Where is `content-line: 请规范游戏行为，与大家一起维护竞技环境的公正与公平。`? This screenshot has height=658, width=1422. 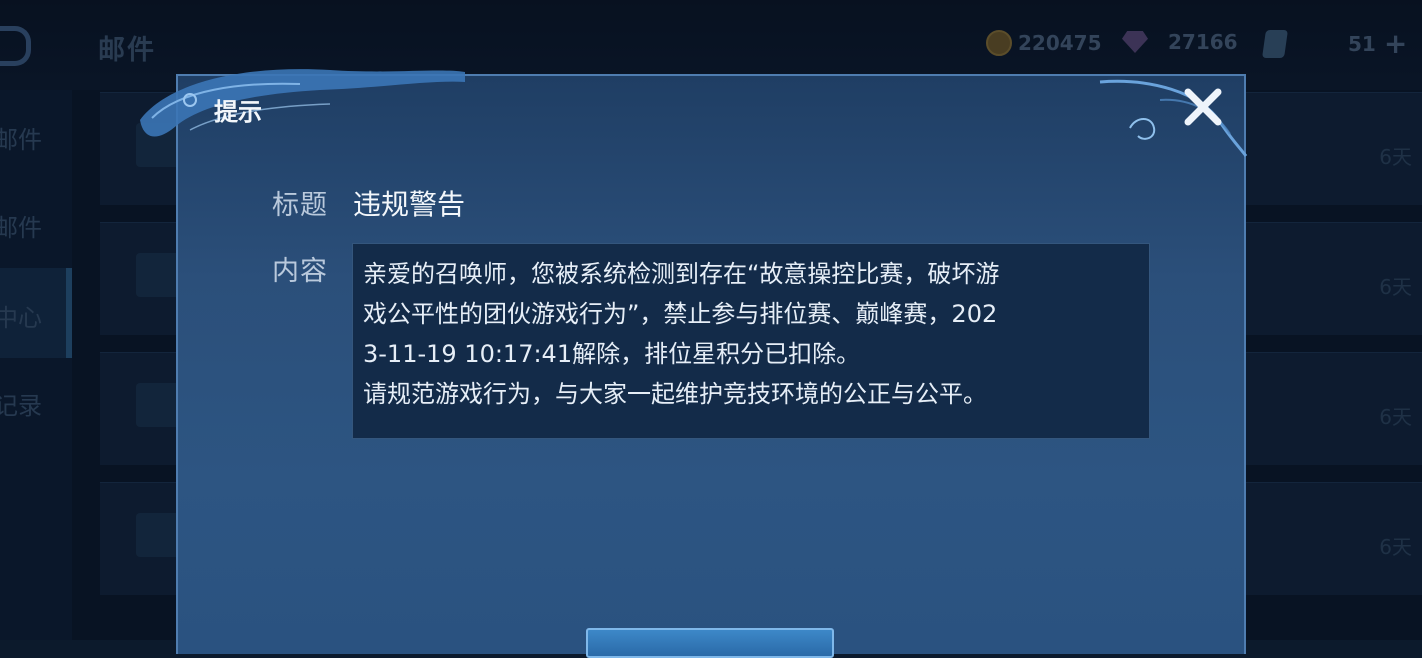
content-line: 请规范游戏行为，与大家一起维护竞技环境的公正与公平。 is located at coordinates (675, 394).